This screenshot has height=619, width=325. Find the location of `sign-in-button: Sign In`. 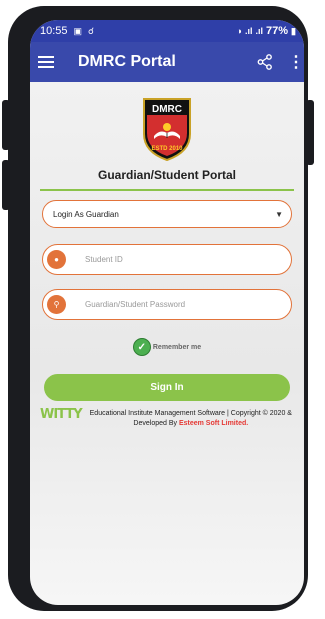

sign-in-button: Sign In is located at coordinates (167, 387).